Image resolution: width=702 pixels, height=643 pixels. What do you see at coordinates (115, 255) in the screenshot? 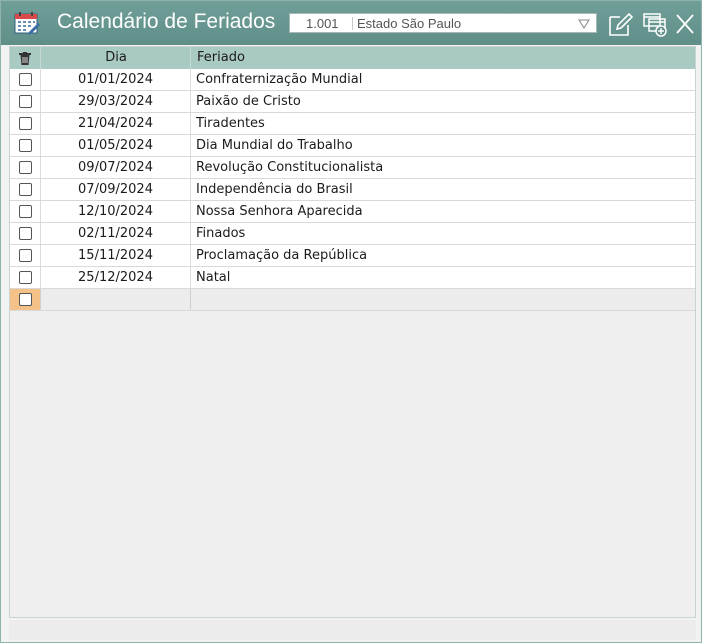
I see `cell-dia: 15/11/2024` at bounding box center [115, 255].